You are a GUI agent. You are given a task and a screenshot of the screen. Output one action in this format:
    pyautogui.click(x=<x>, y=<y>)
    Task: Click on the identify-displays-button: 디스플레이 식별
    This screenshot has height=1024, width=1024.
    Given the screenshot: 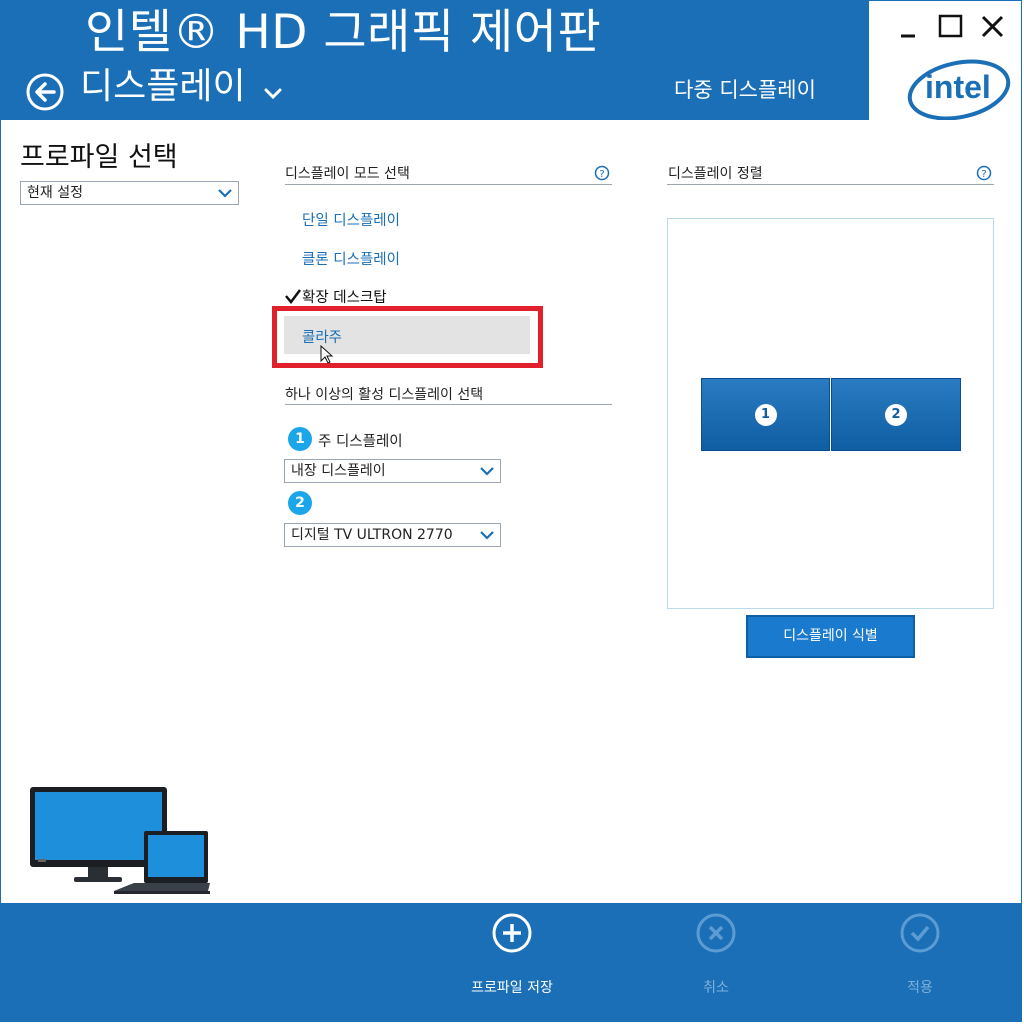 What is the action you would take?
    pyautogui.click(x=830, y=636)
    